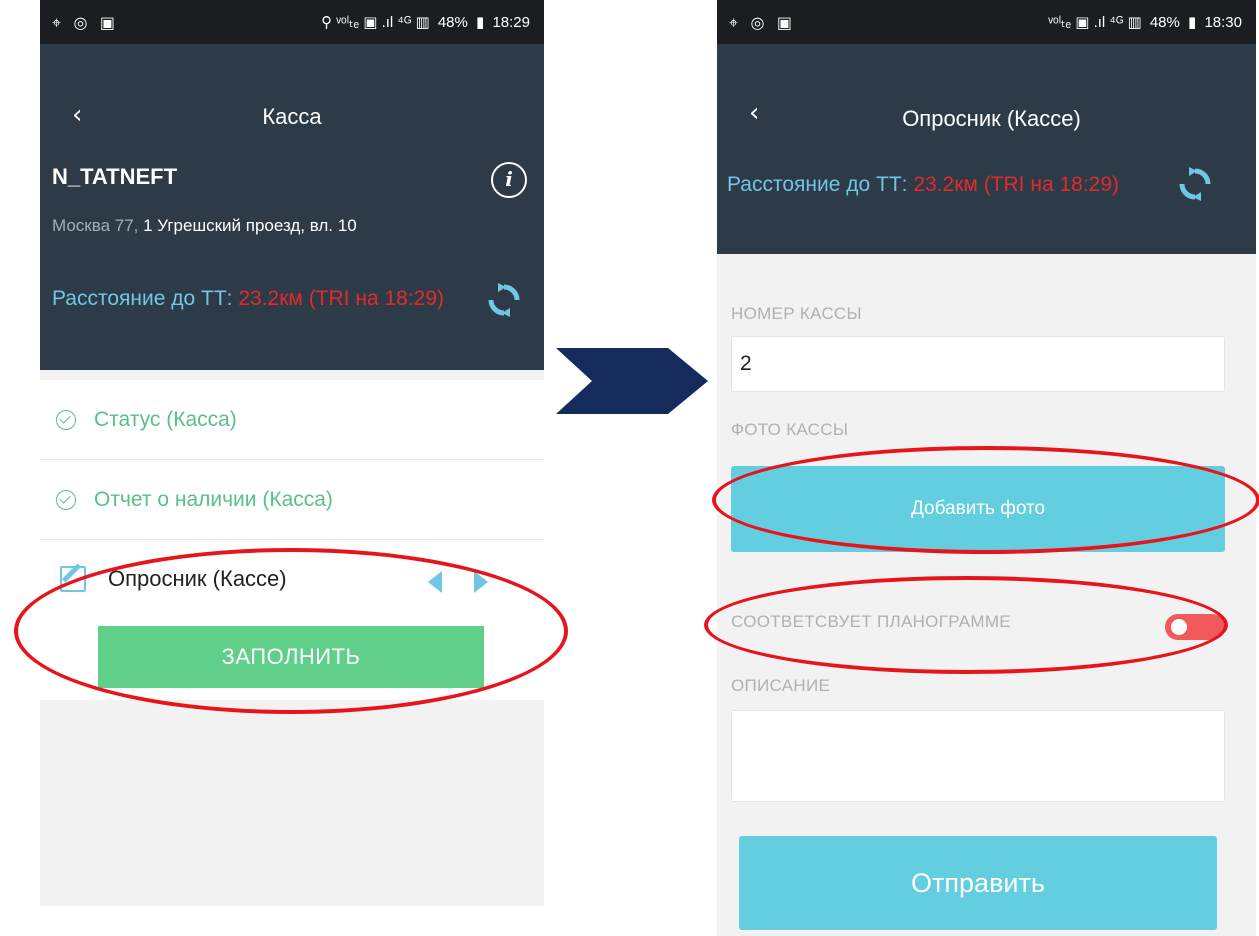 The width and height of the screenshot is (1259, 936). Describe the element at coordinates (978, 883) in the screenshot. I see `send-button: Отправить` at that location.